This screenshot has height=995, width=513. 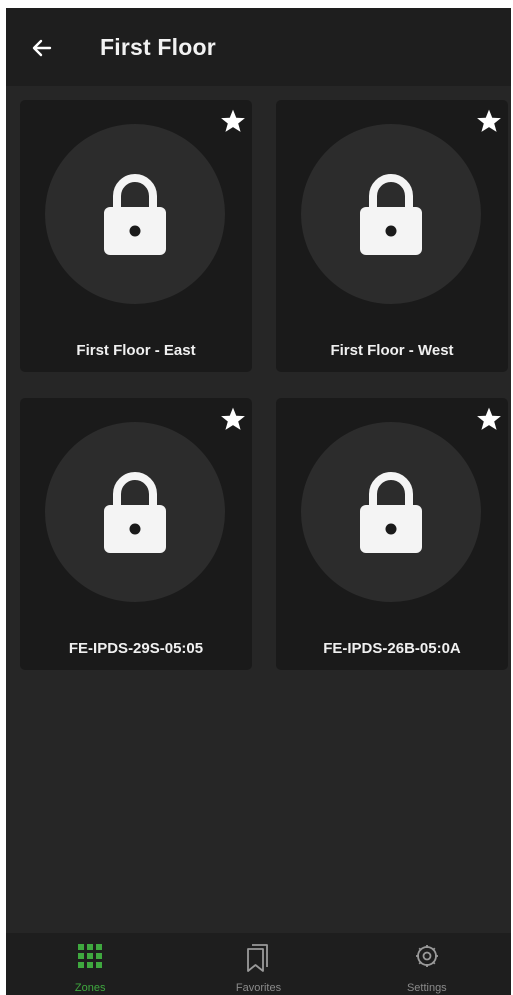 What do you see at coordinates (136, 648) in the screenshot?
I see `zone-name: FE-IPDS-29S-05:05` at bounding box center [136, 648].